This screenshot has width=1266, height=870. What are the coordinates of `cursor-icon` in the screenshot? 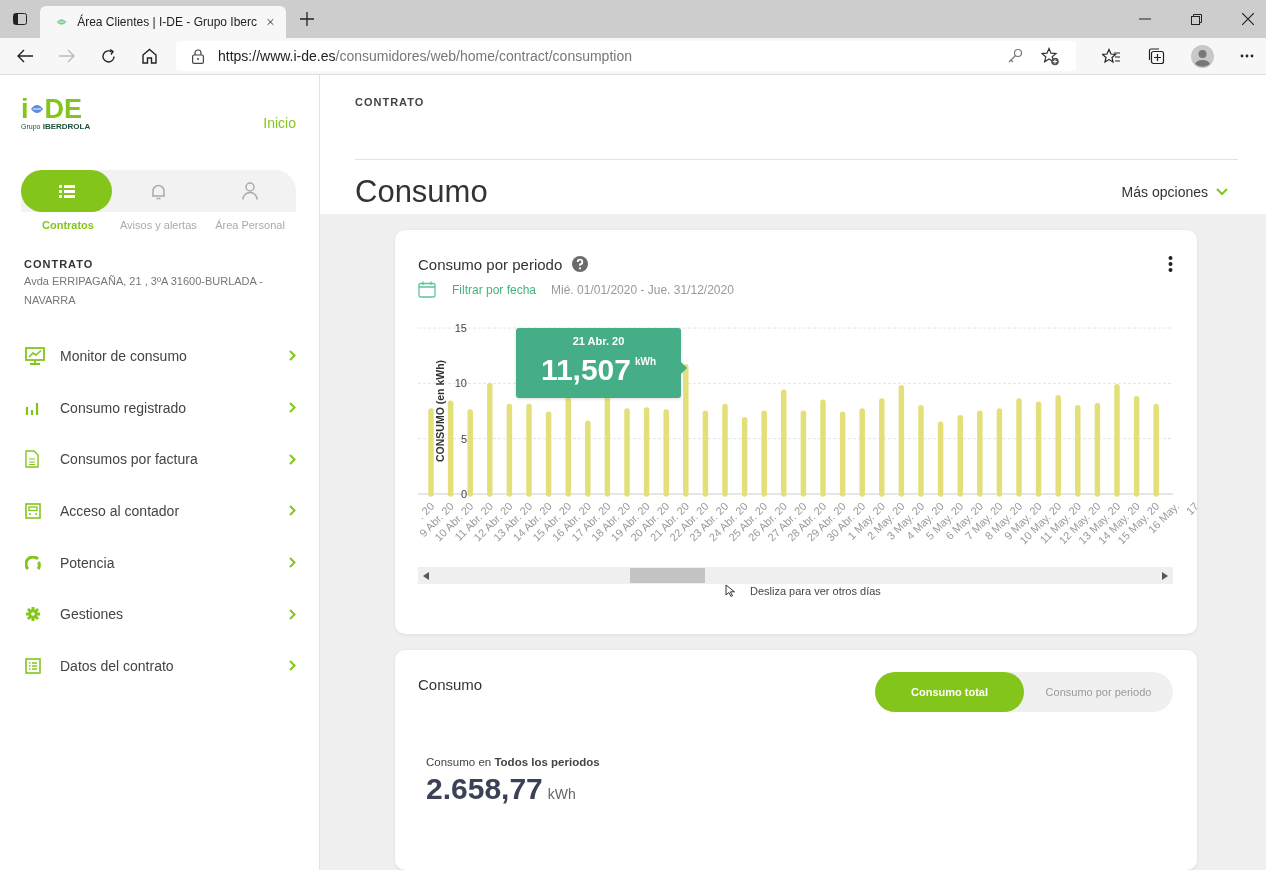 It's located at (730, 590).